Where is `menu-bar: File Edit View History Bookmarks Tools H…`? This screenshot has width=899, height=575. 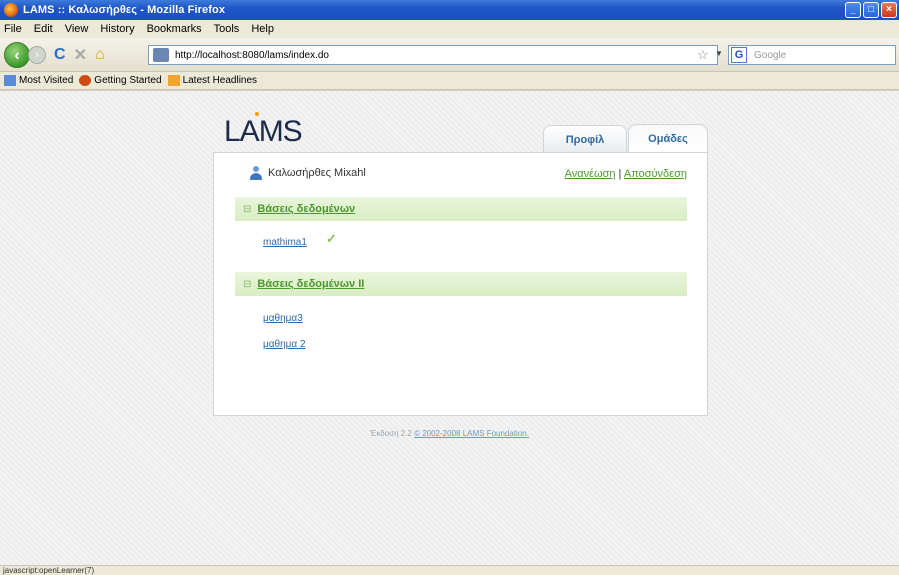
menu-bar: File Edit View History Bookmarks Tools H… is located at coordinates (449, 29).